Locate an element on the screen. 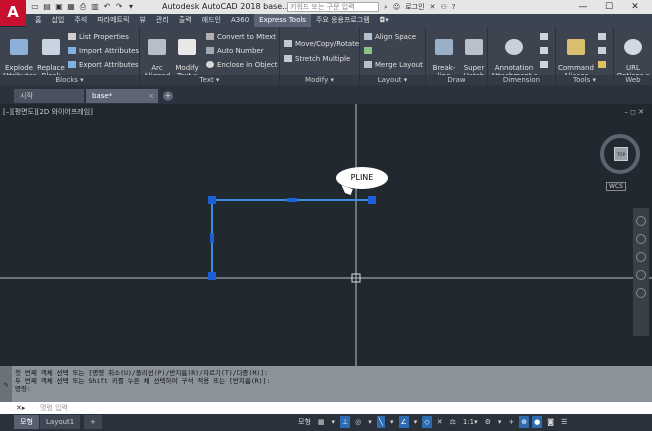 The width and height of the screenshot is (652, 431). replace-block-button: Replace Block is located at coordinates (51, 55).